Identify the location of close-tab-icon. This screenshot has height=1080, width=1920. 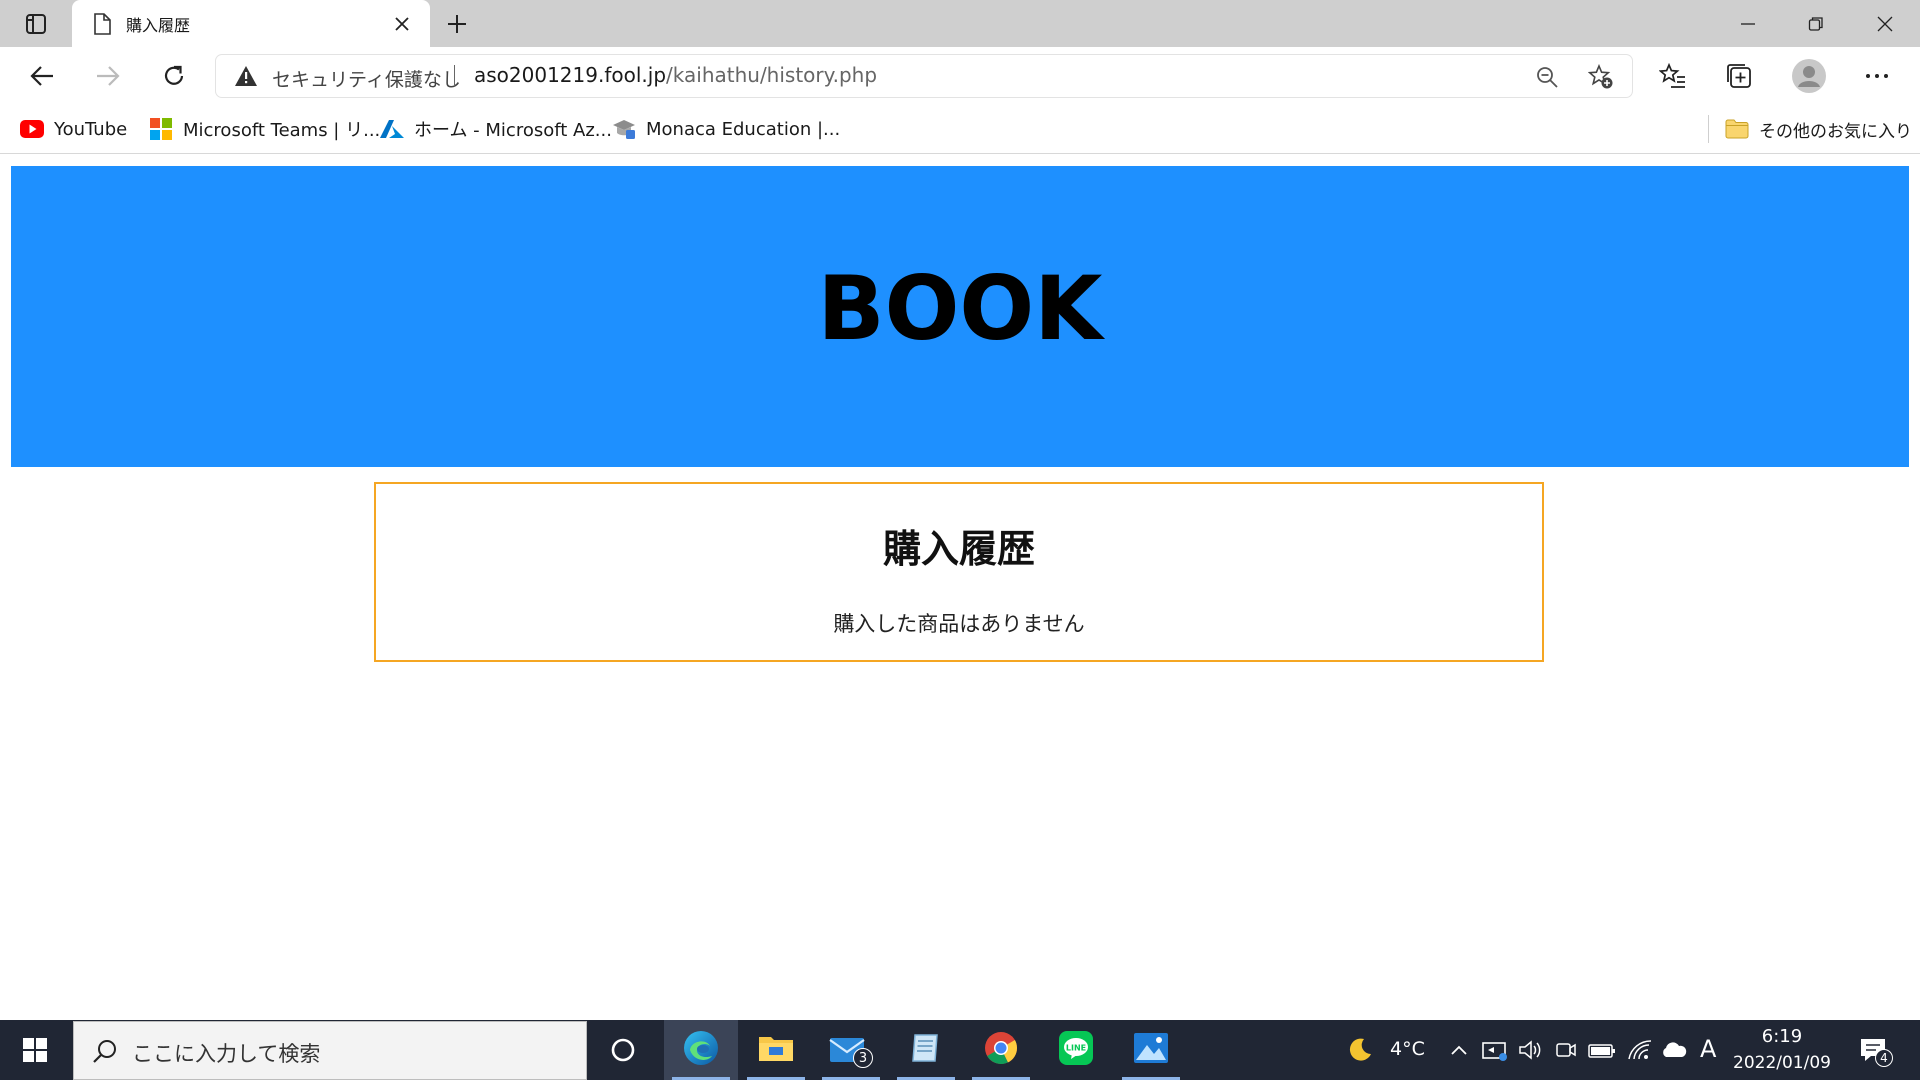
(402, 24).